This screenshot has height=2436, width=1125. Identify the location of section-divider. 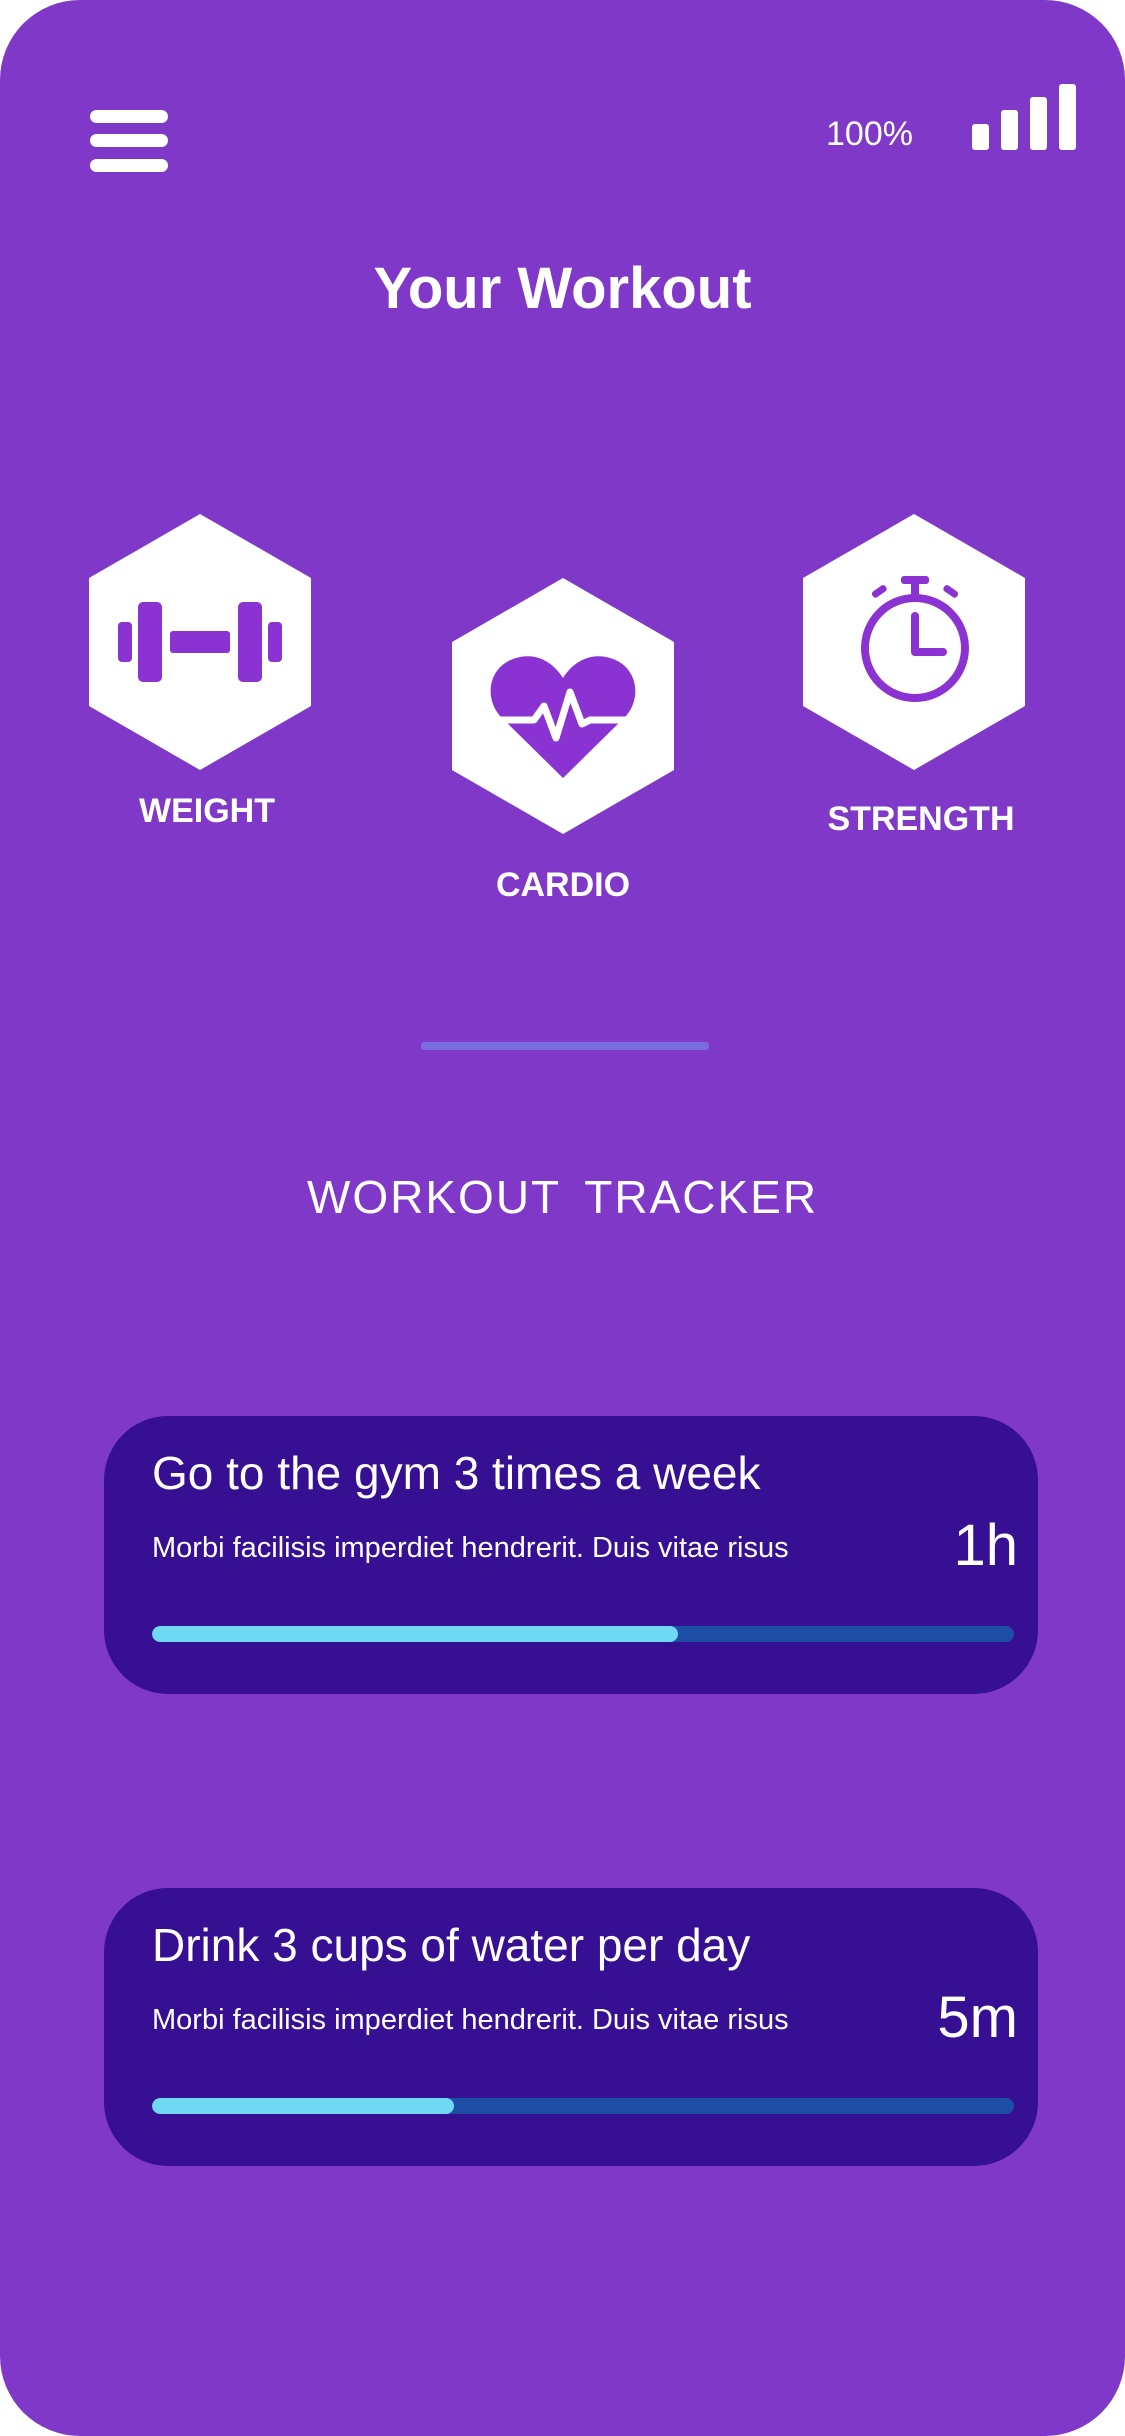
(565, 1046).